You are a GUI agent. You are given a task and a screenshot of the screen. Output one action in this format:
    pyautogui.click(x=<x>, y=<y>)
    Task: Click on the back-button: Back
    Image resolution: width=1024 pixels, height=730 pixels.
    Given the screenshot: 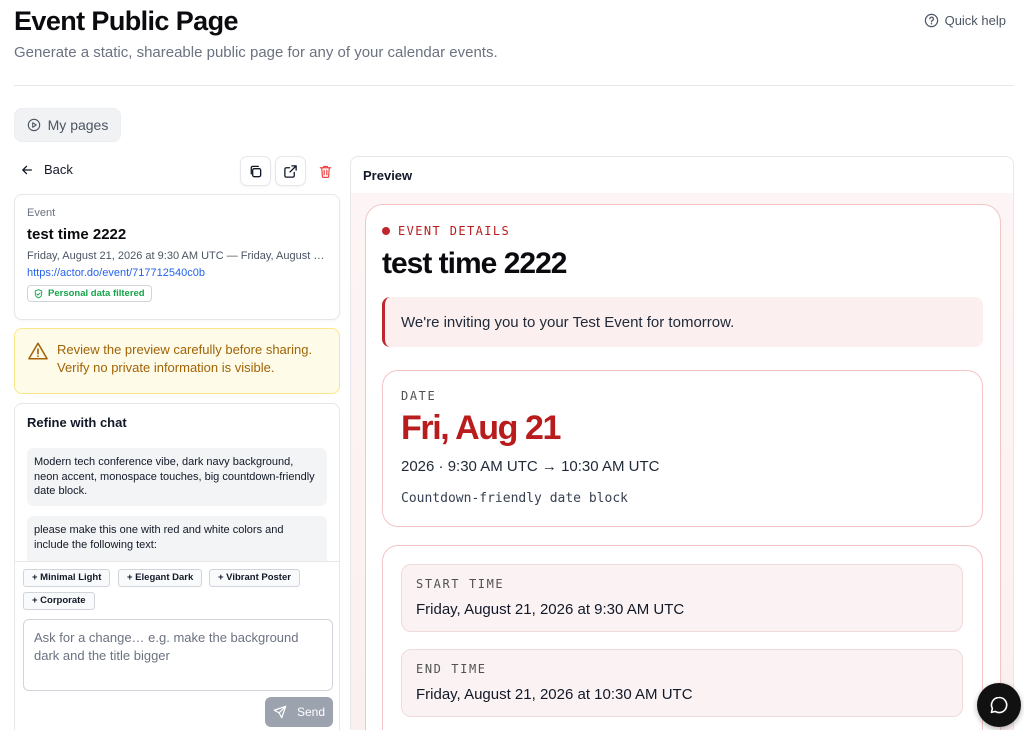 What is the action you would take?
    pyautogui.click(x=46, y=169)
    